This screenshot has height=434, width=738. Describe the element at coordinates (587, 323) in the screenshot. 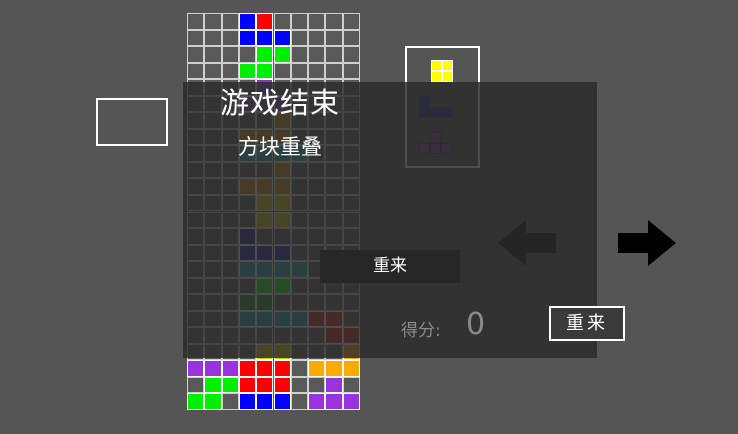

I see `retry-button: 重来` at that location.